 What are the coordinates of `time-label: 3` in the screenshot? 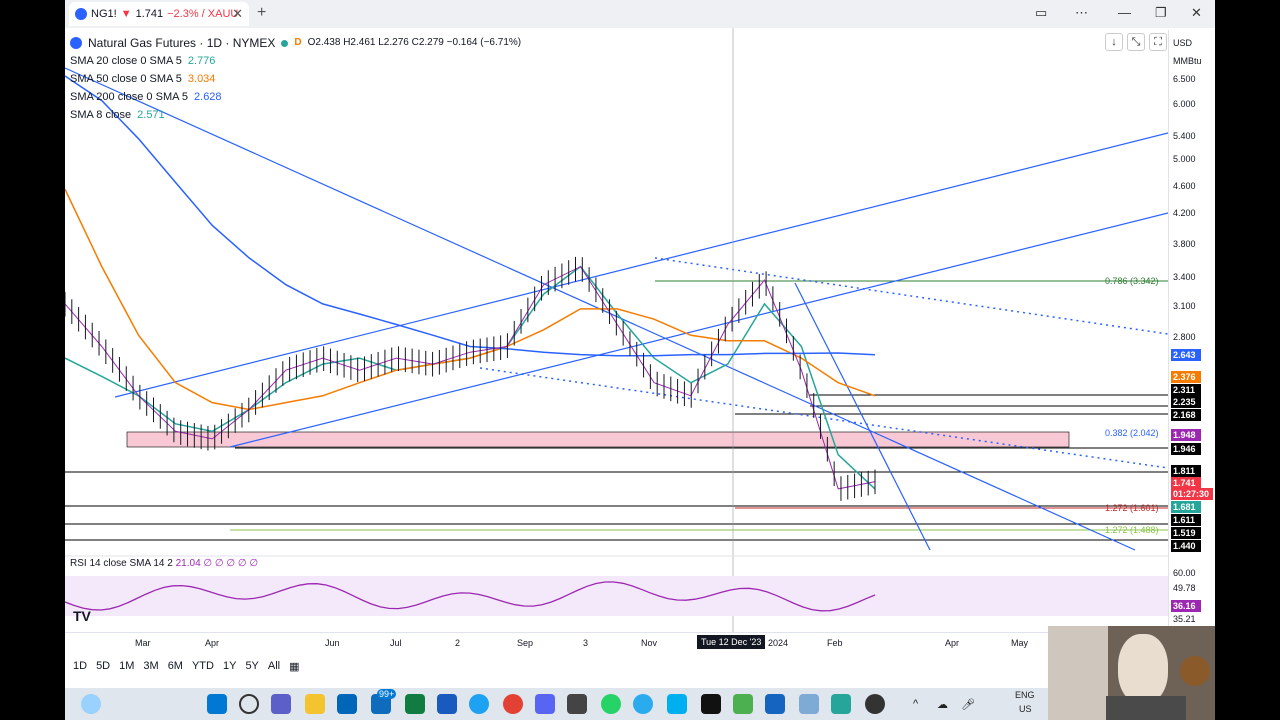 It's located at (586, 643).